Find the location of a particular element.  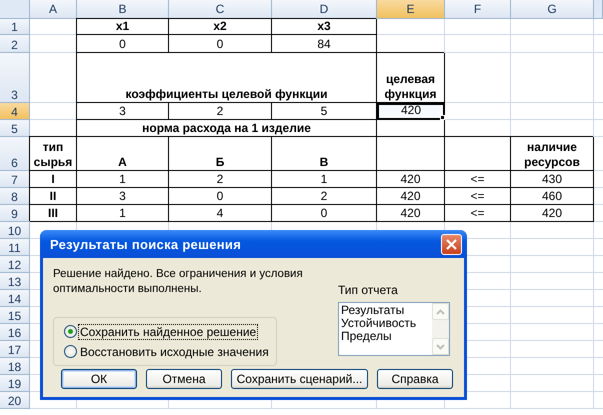

scrollbar is located at coordinates (440, 329).